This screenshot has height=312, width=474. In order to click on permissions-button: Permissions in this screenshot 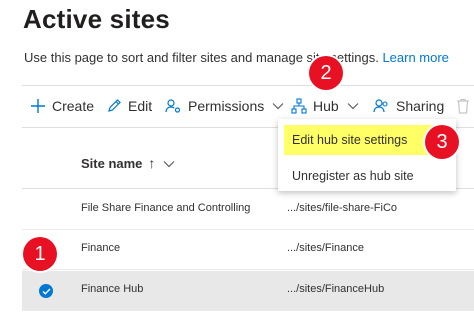, I will do `click(224, 106)`.